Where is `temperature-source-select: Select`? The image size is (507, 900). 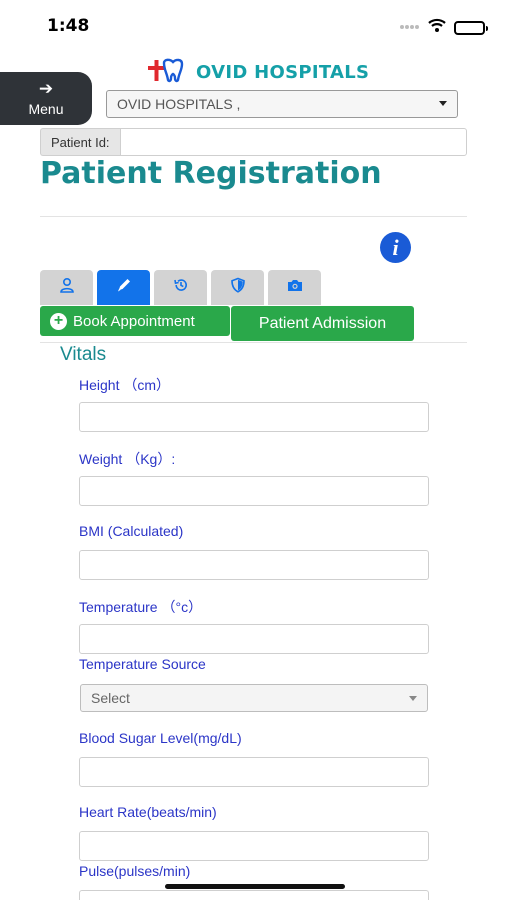 temperature-source-select: Select is located at coordinates (254, 698).